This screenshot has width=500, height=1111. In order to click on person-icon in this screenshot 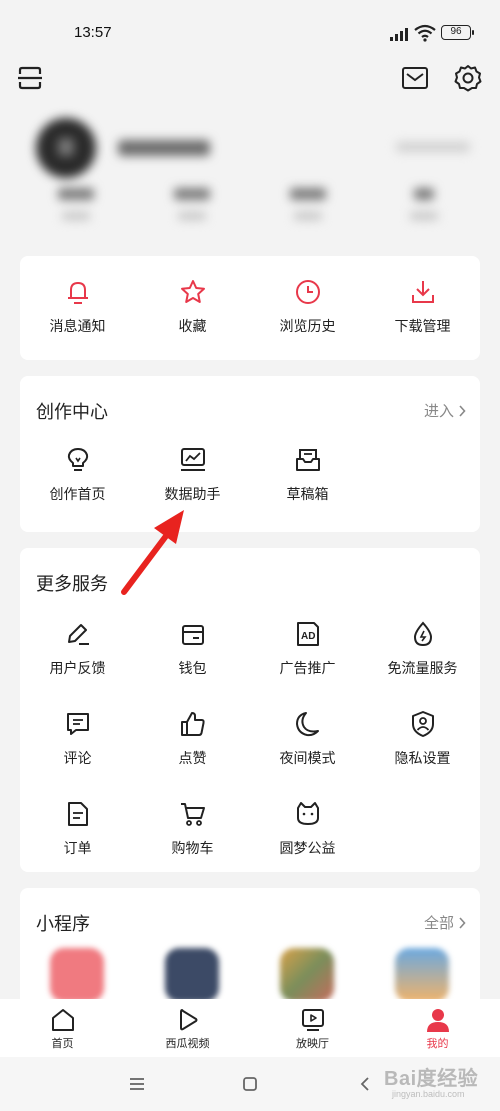, I will do `click(437, 1020)`.